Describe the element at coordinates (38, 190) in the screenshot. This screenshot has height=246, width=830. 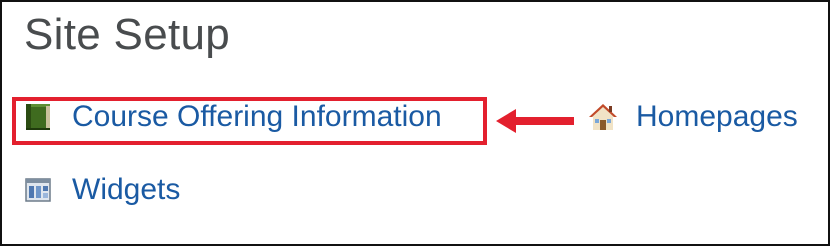
I see `widgets-icon` at that location.